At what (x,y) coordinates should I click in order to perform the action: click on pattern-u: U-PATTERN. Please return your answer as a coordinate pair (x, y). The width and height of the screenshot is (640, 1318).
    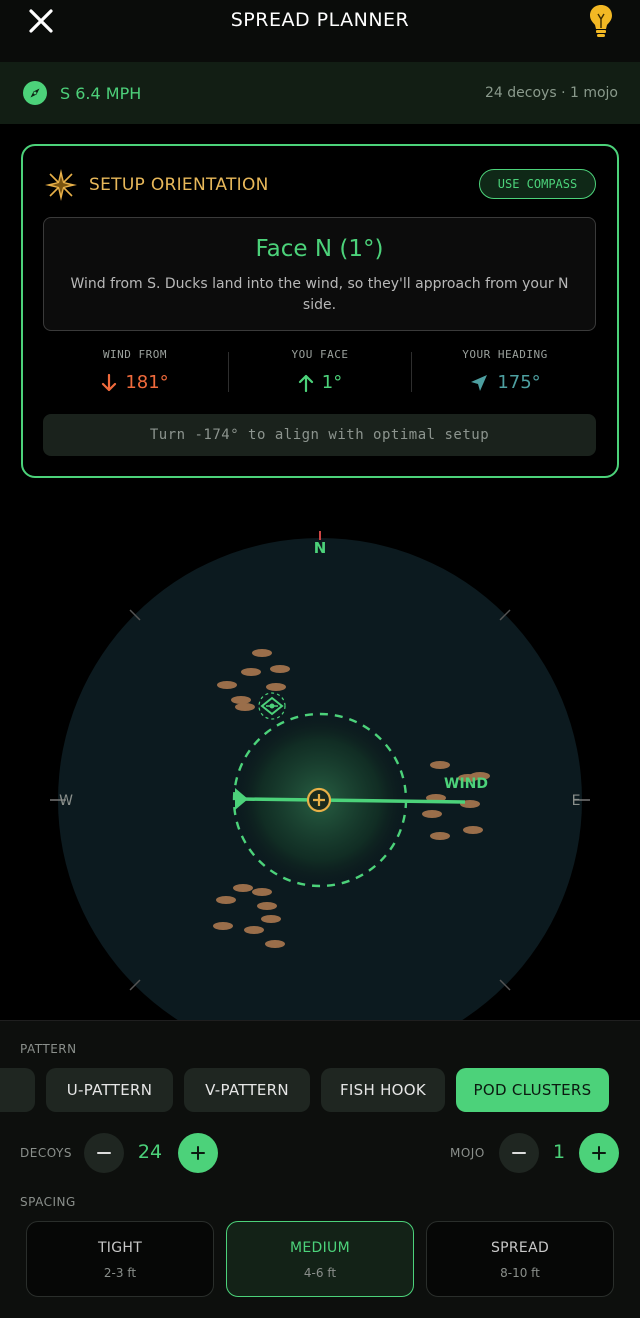
    Looking at the image, I should click on (109, 1090).